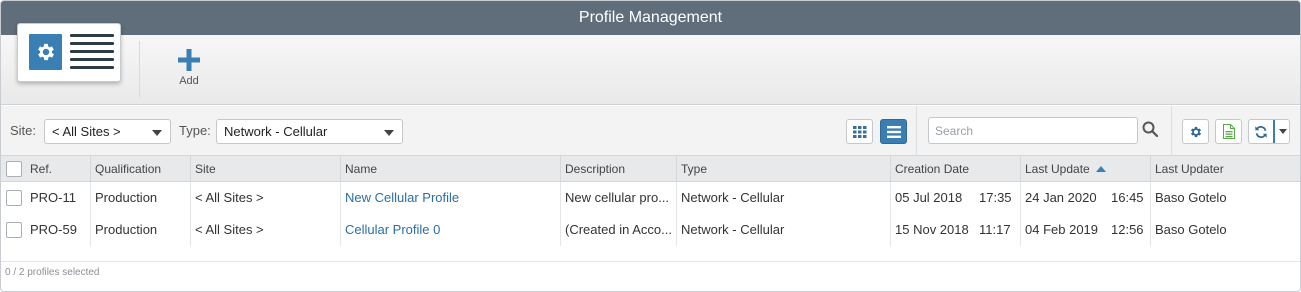 The height and width of the screenshot is (292, 1301). I want to click on refresh-button, so click(1262, 131).